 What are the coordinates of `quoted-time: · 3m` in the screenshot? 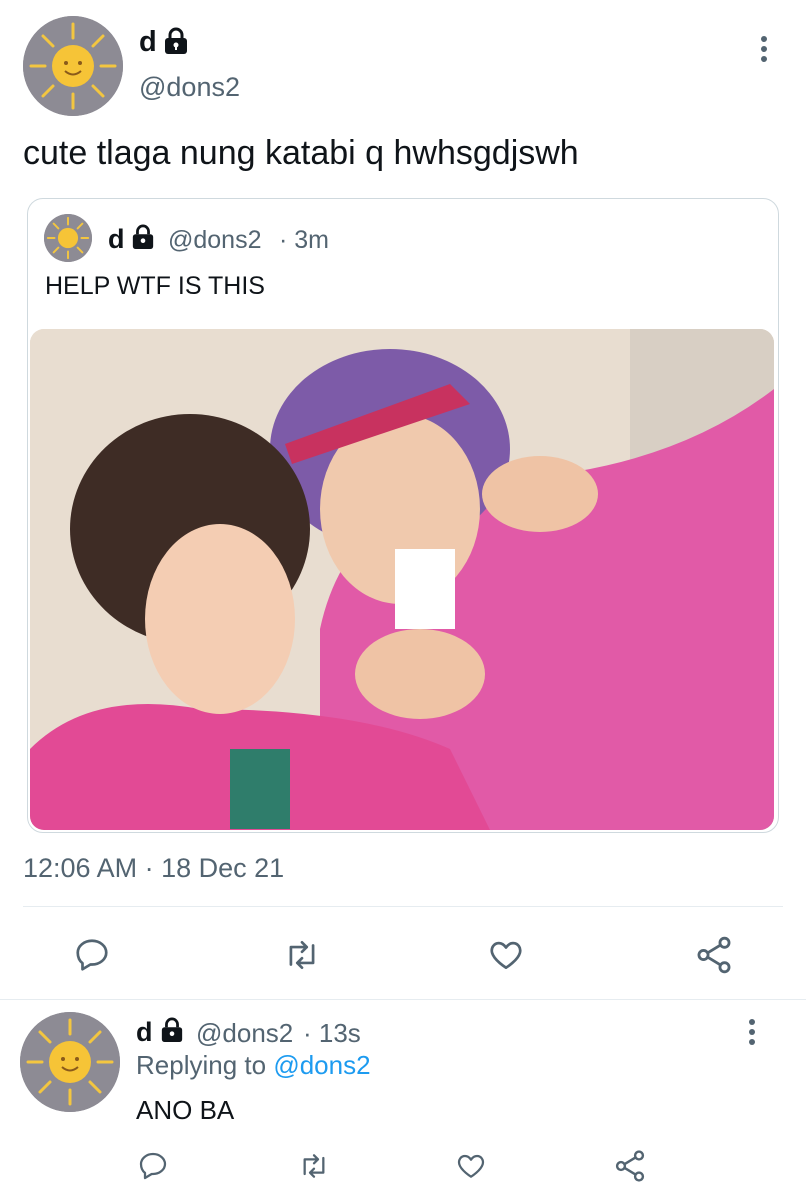 It's located at (304, 240).